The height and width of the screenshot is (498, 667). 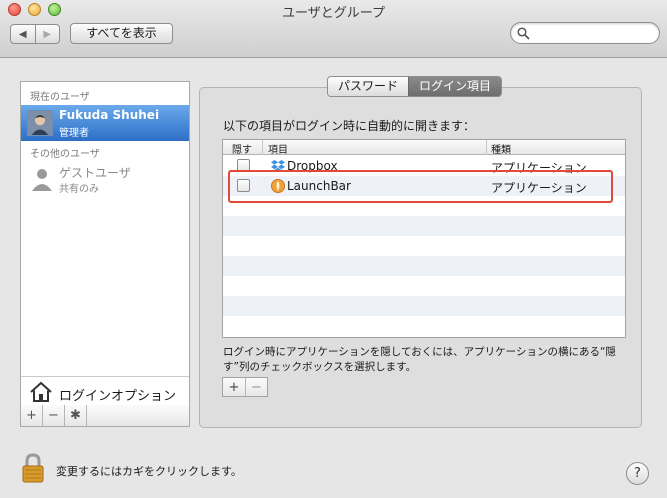 What do you see at coordinates (637, 473) in the screenshot?
I see `help-button: ?` at bounding box center [637, 473].